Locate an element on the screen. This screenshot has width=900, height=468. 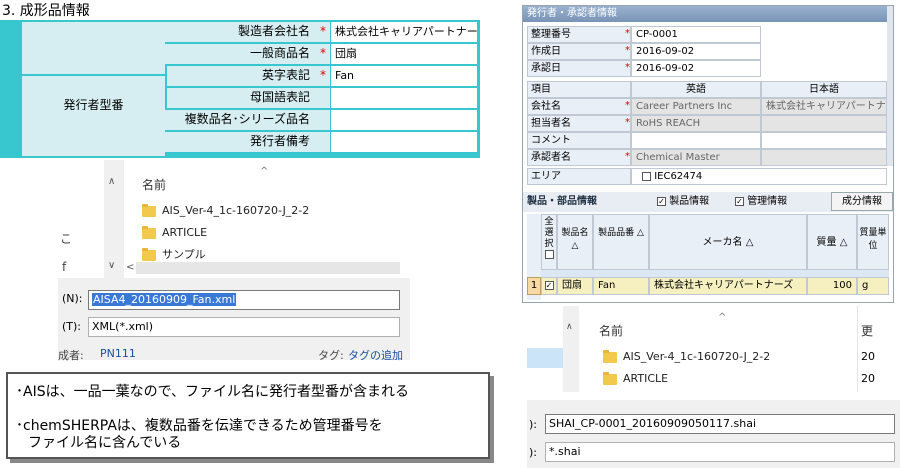
file-list-item: サンプル is located at coordinates (174, 254).